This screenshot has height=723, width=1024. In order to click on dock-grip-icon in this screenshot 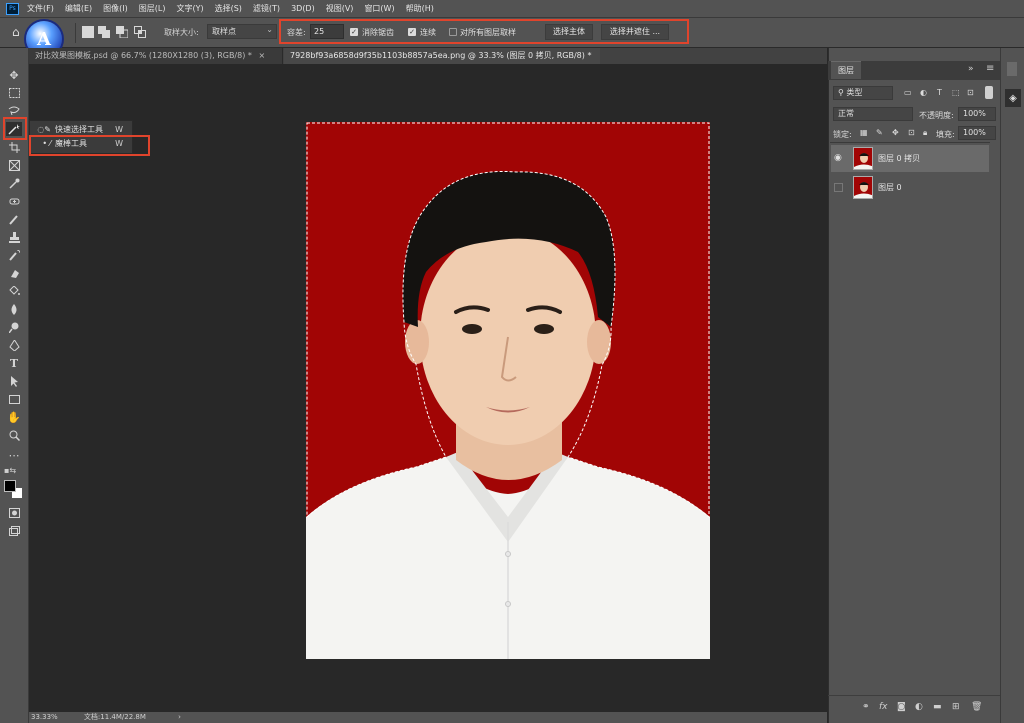, I will do `click(1012, 69)`.